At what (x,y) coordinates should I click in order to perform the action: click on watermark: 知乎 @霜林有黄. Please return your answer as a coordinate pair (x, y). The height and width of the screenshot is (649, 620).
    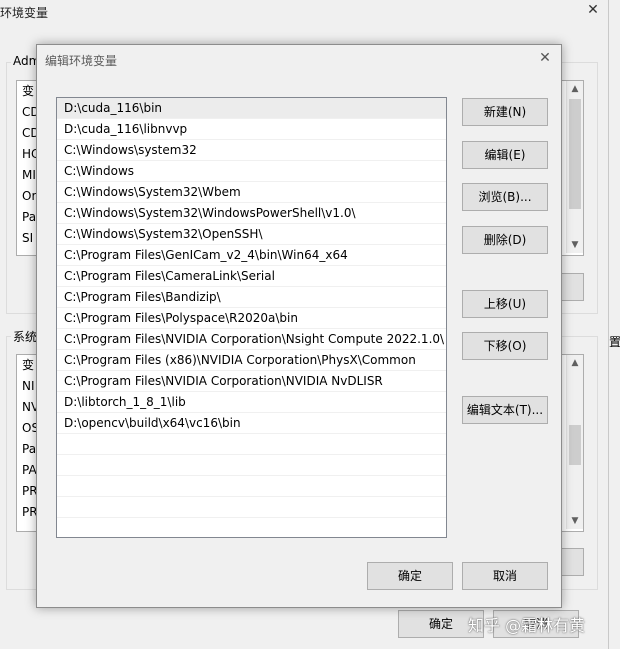
    Looking at the image, I should click on (527, 625).